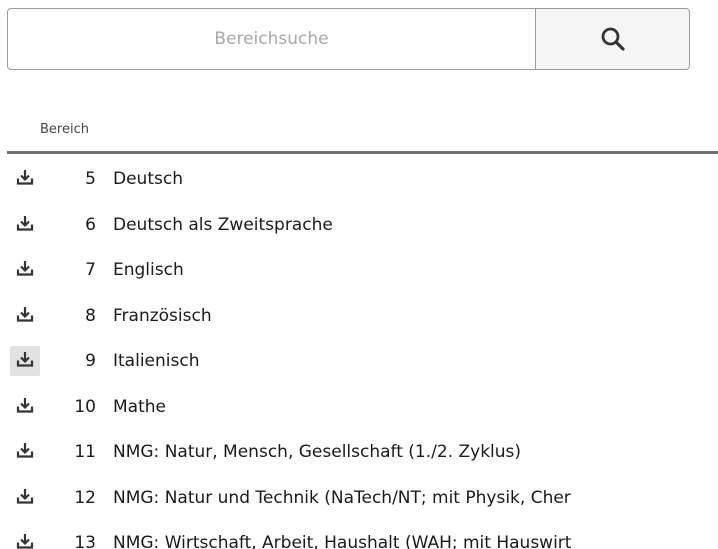 This screenshot has height=549, width=718. I want to click on item-number: 11, so click(85, 452).